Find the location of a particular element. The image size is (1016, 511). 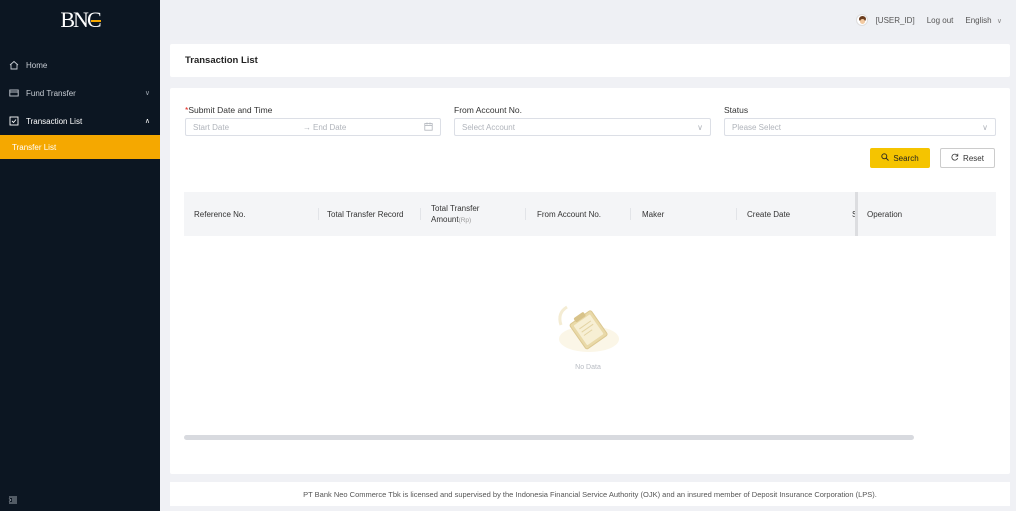

chevron-up-icon: ∧ is located at coordinates (147, 121).